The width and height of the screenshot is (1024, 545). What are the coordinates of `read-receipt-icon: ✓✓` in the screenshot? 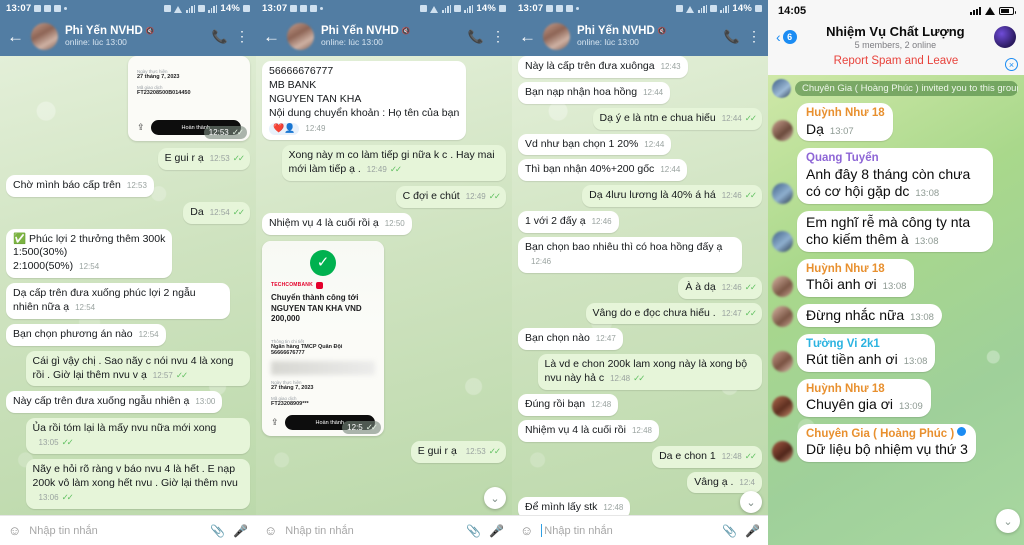 It's located at (67, 496).